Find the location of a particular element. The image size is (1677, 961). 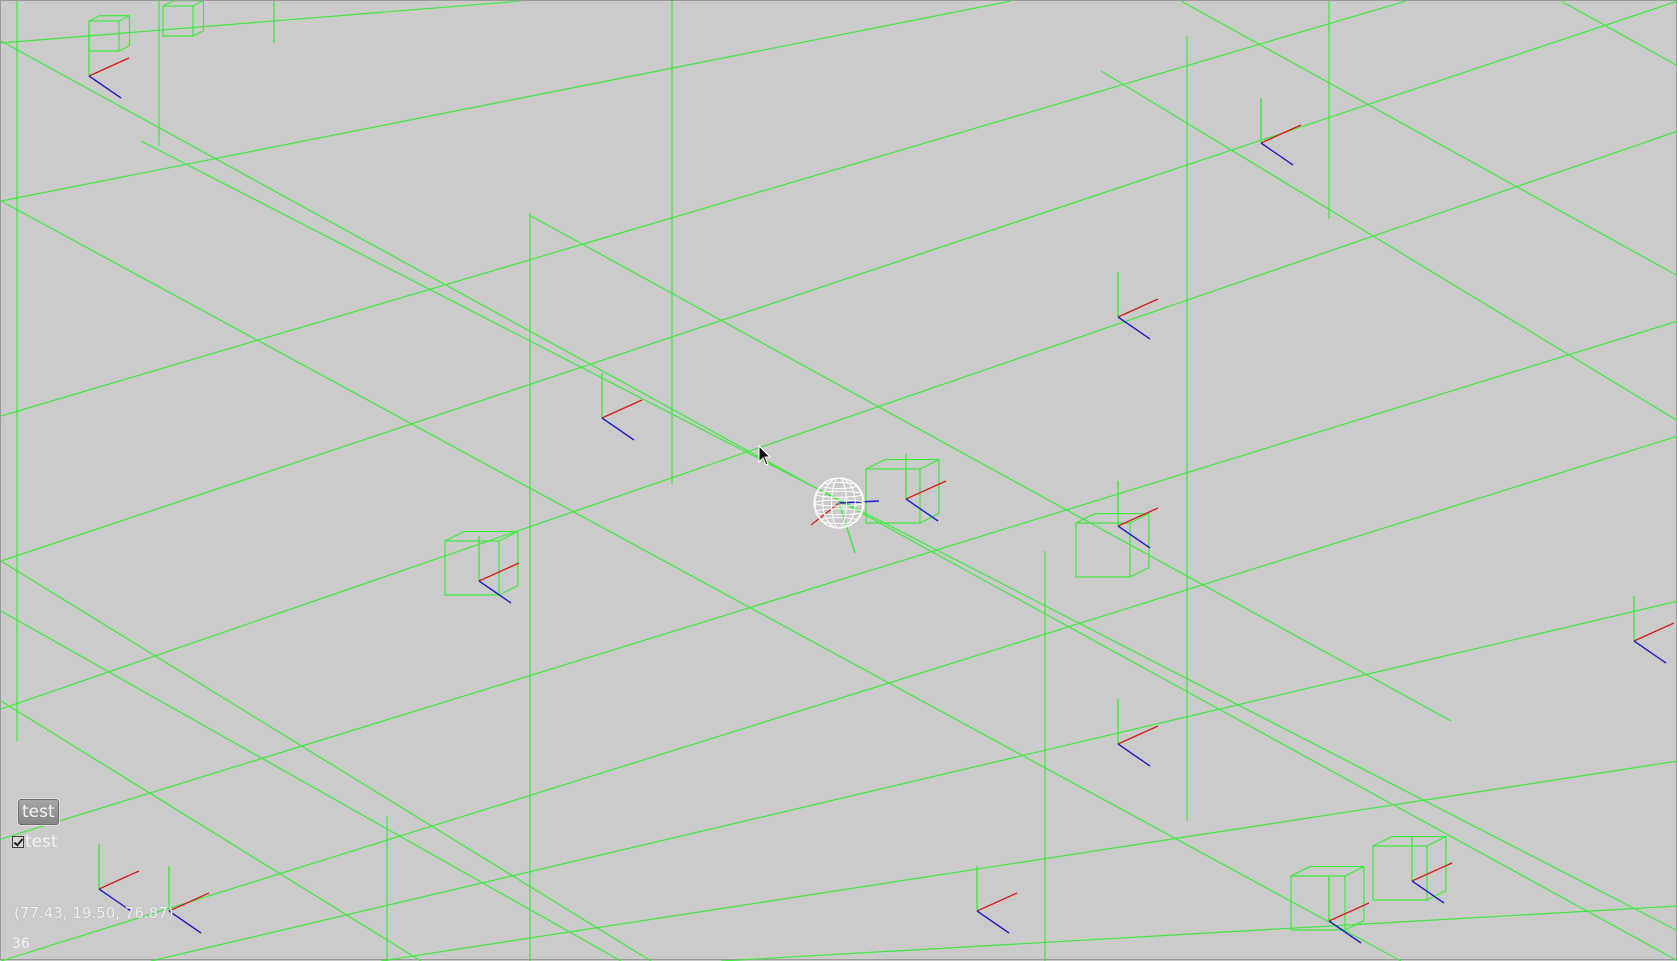

test-checkbox: test is located at coordinates (35, 842).